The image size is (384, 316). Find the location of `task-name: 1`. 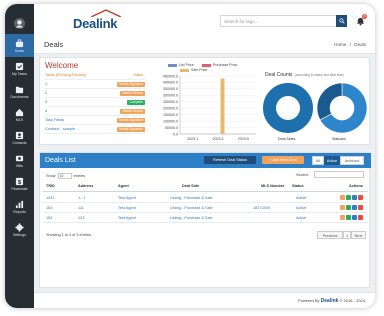

task-name: 1 is located at coordinates (46, 84).